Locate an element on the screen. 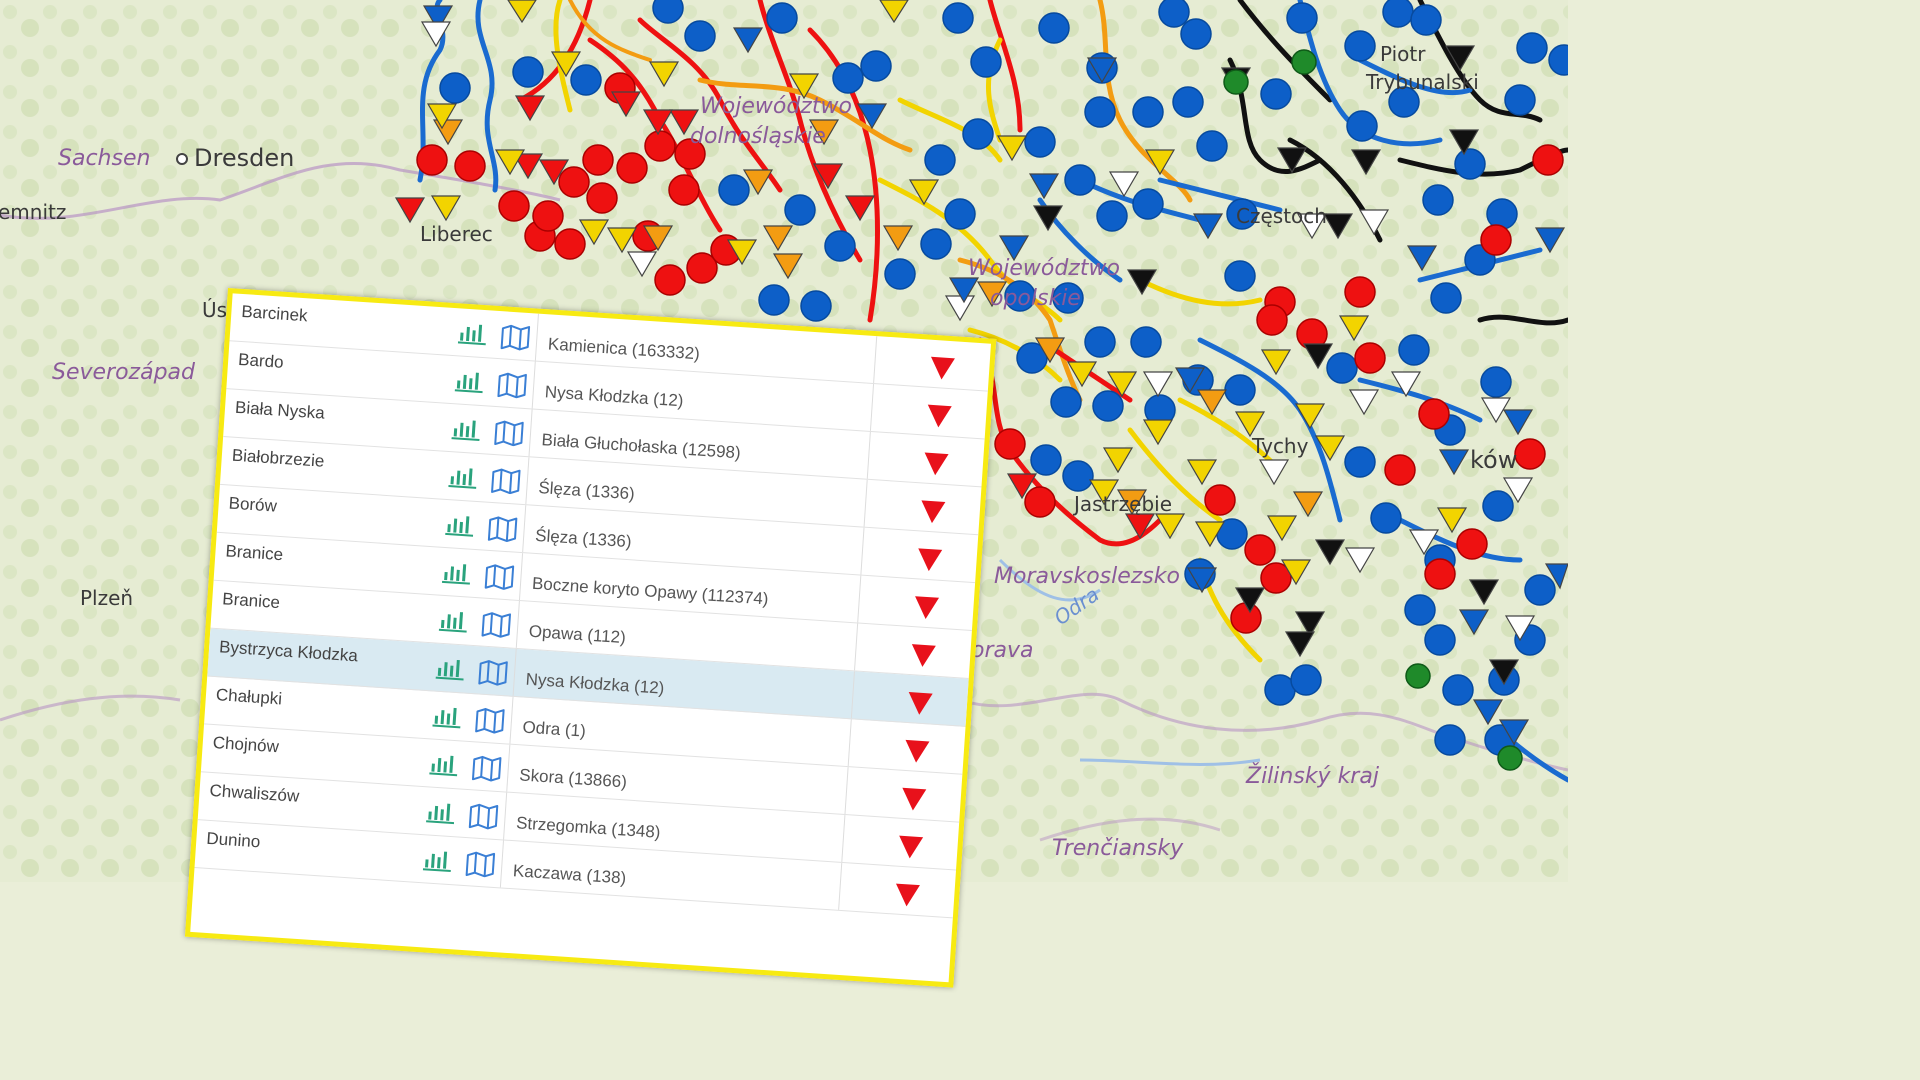 The width and height of the screenshot is (1920, 1080). city-label: emnitz is located at coordinates (33, 212).